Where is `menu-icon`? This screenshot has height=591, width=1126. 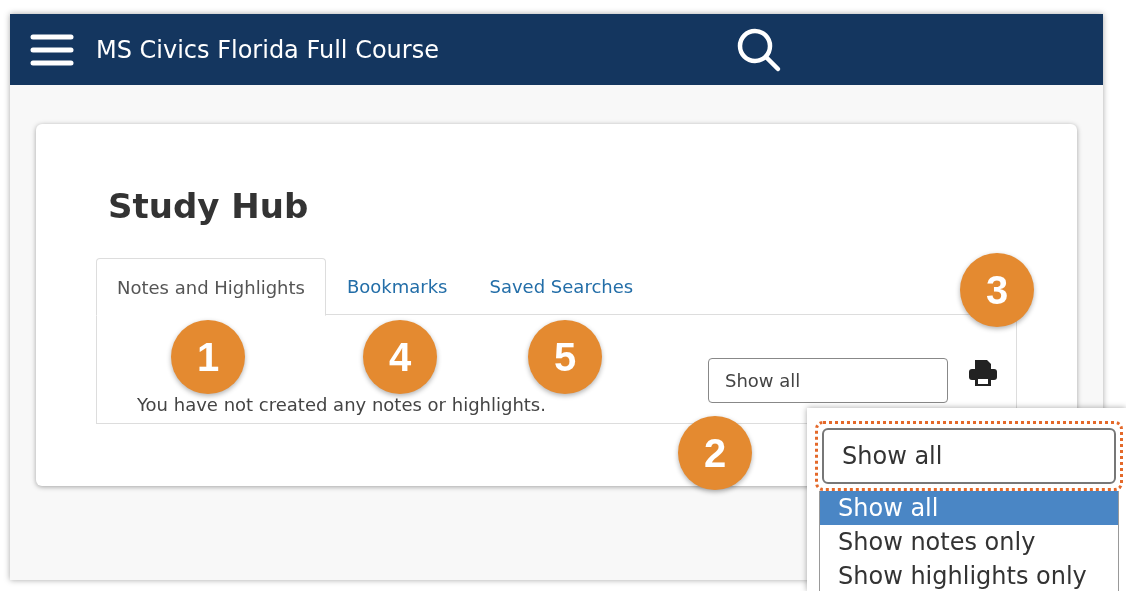
menu-icon is located at coordinates (52, 49).